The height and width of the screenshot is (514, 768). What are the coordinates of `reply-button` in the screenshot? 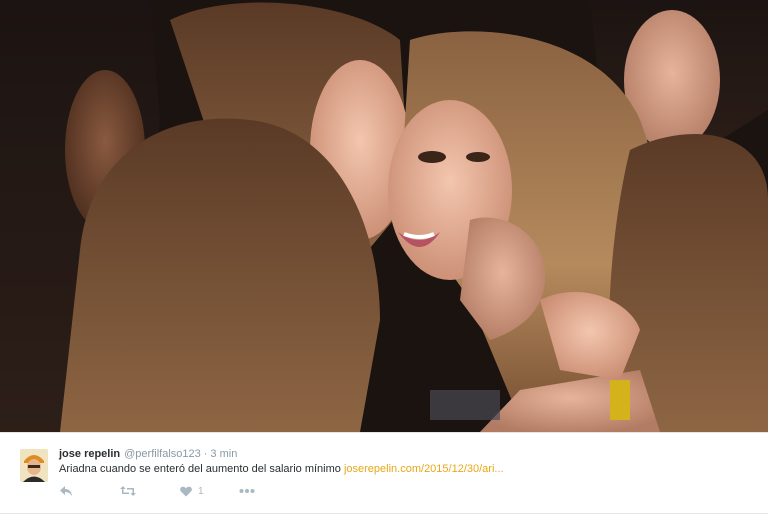 It's located at (66, 491).